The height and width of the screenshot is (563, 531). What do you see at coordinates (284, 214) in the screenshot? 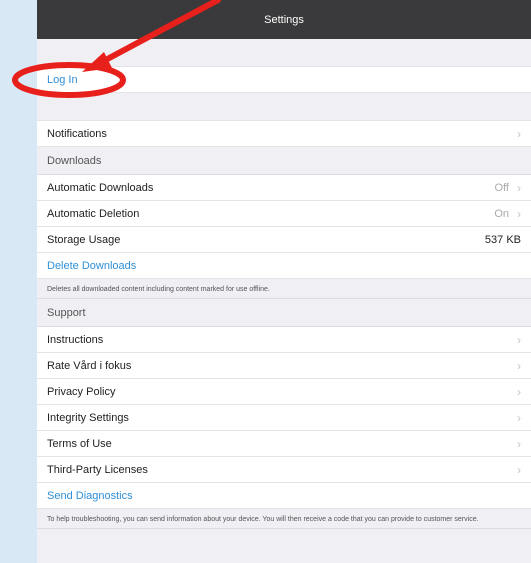
I see `automatic-deletion-row: Automatic Deletion On ›` at bounding box center [284, 214].